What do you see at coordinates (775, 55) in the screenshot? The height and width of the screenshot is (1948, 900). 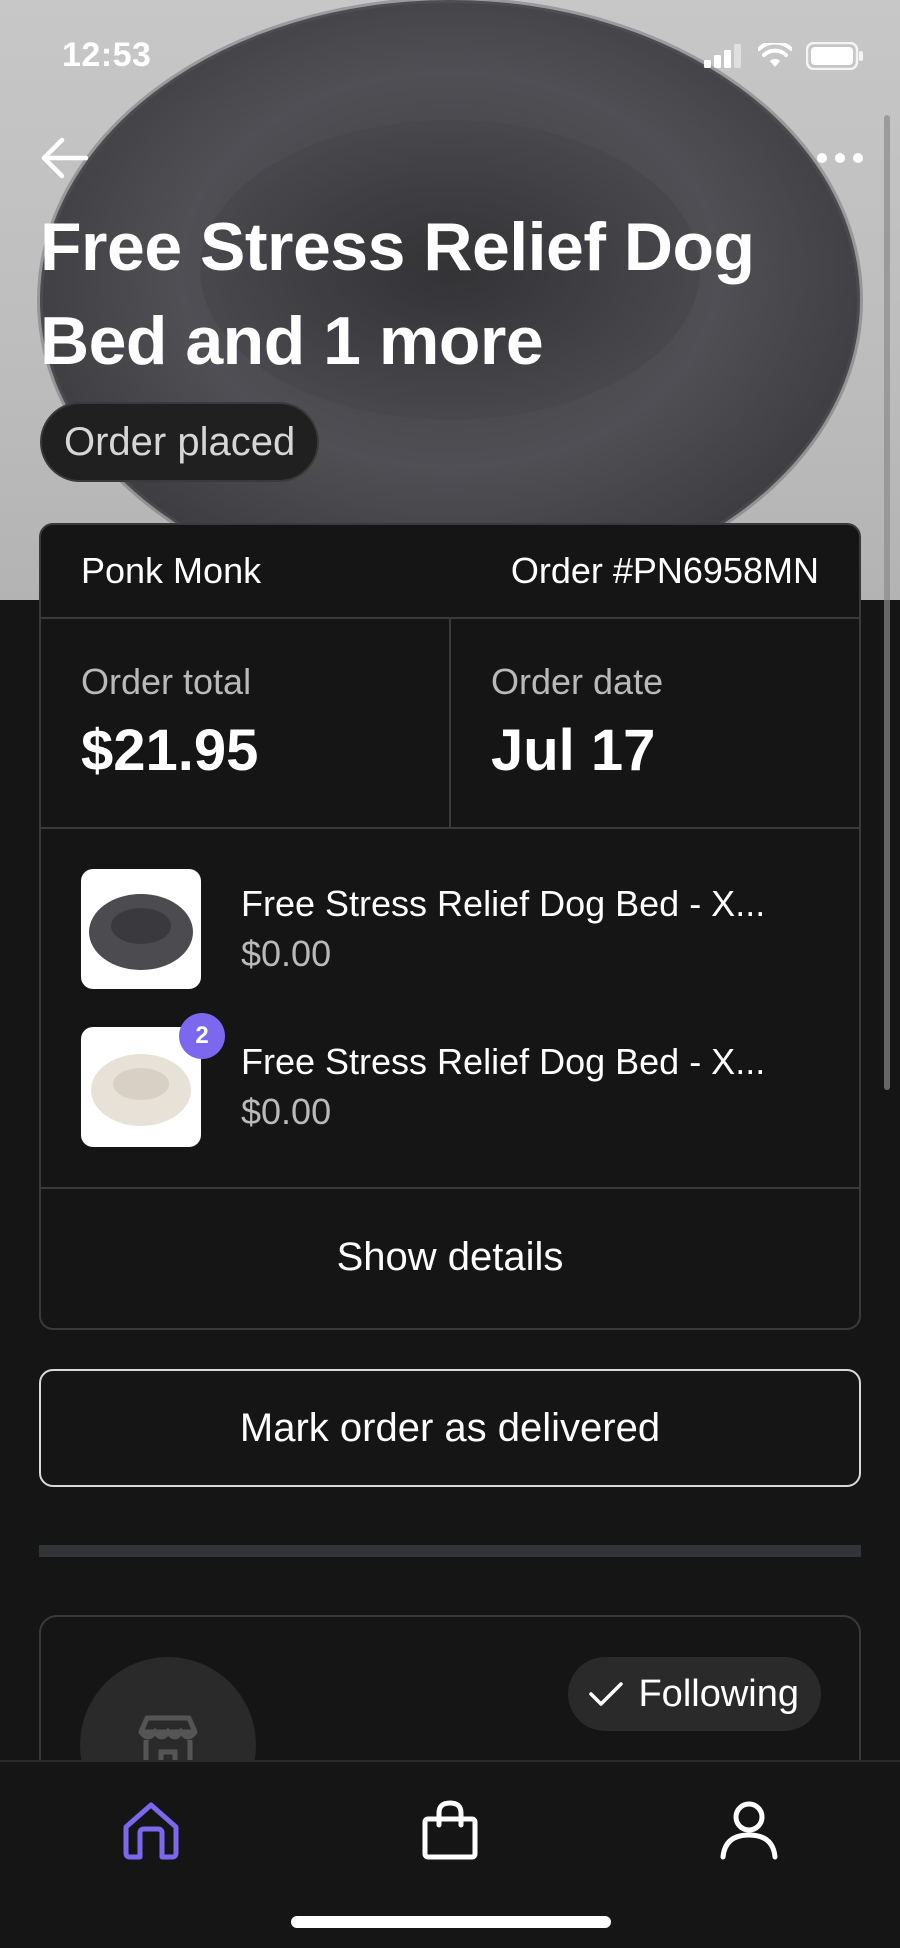 I see `wifi-icon` at bounding box center [775, 55].